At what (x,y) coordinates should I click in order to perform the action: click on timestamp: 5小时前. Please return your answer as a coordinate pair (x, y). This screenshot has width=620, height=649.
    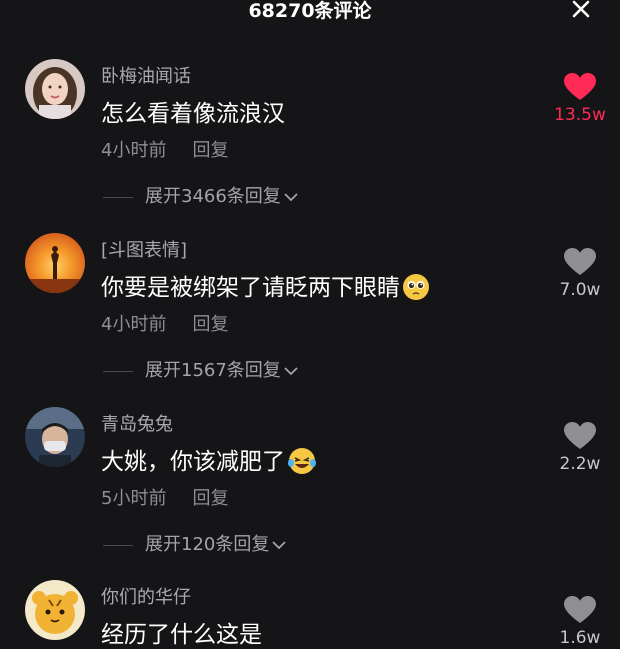
    Looking at the image, I should click on (134, 498).